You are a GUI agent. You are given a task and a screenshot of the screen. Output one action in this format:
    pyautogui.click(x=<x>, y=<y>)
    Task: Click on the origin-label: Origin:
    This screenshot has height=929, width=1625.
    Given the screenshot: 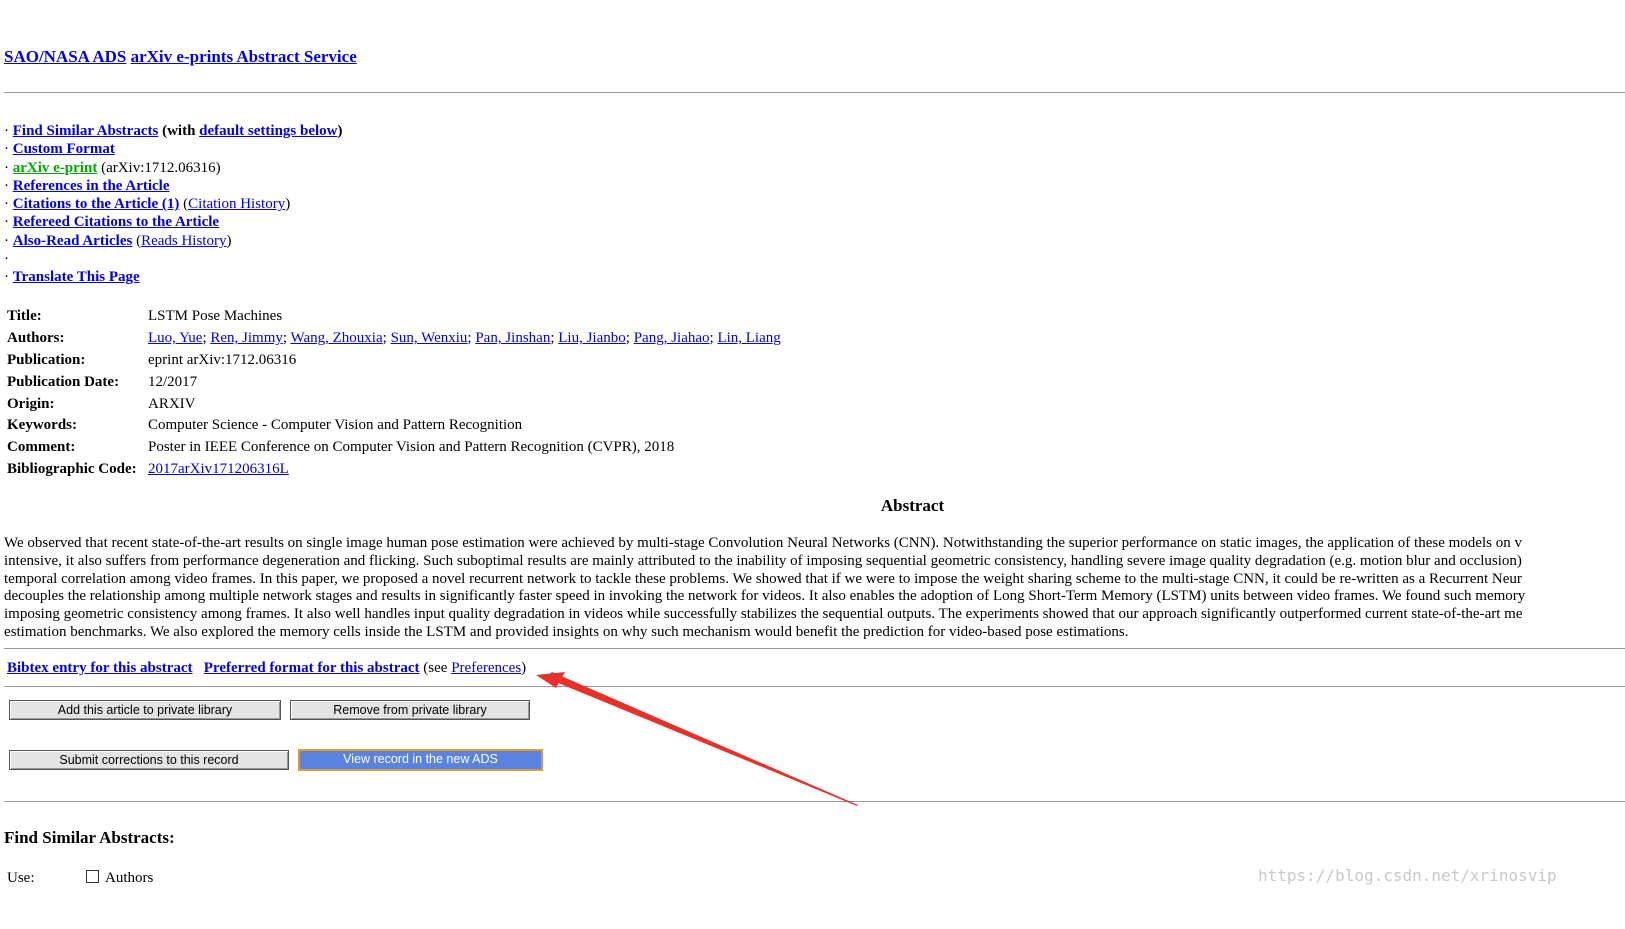 What is the action you would take?
    pyautogui.click(x=31, y=403)
    